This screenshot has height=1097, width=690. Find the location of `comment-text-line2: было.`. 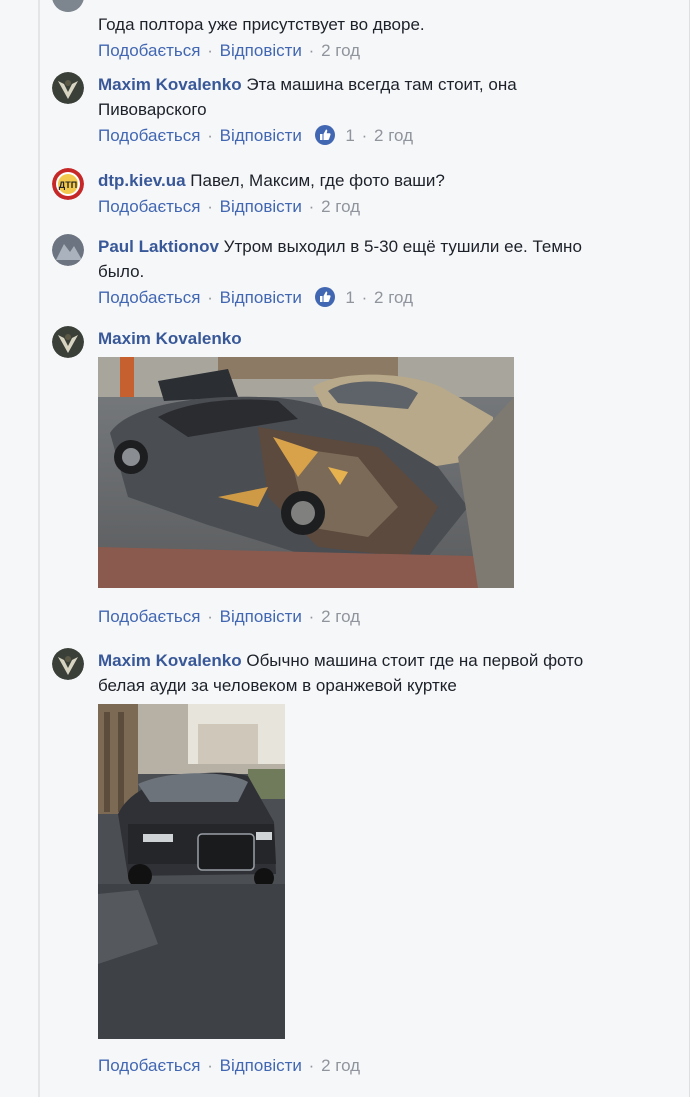

comment-text-line2: было. is located at coordinates (121, 271).